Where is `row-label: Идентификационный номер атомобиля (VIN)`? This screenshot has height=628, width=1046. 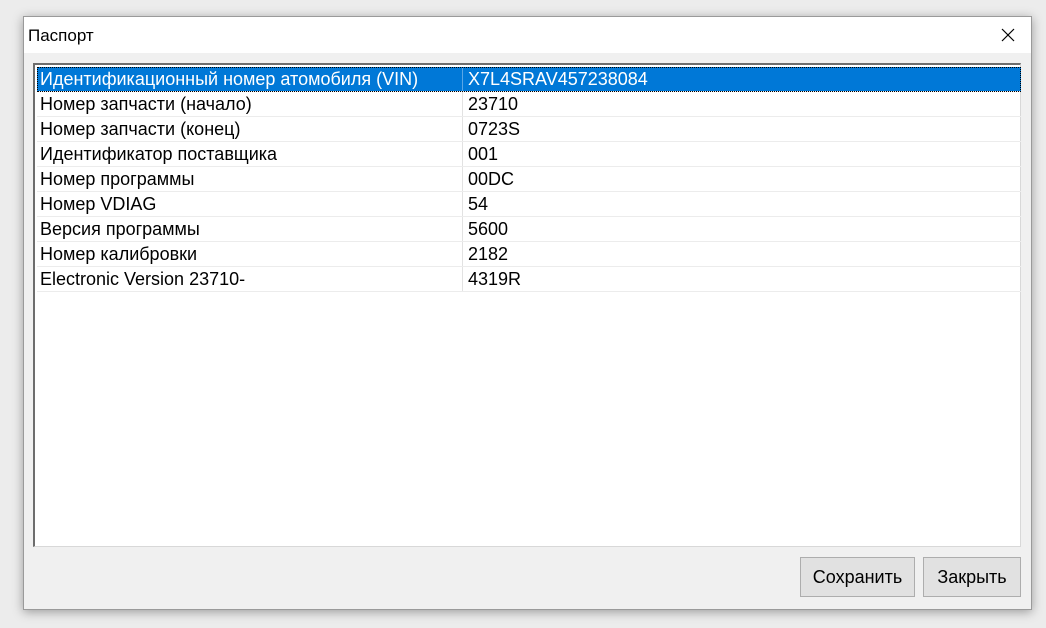 row-label: Идентификационный номер атомобиля (VIN) is located at coordinates (250, 79).